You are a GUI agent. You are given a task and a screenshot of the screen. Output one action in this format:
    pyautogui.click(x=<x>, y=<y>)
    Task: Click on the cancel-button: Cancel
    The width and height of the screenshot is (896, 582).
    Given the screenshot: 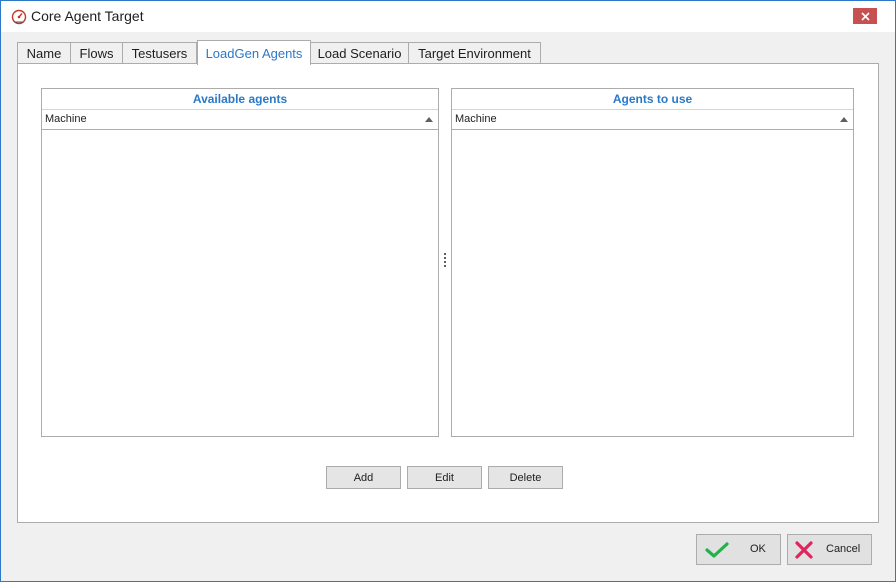 What is the action you would take?
    pyautogui.click(x=829, y=549)
    